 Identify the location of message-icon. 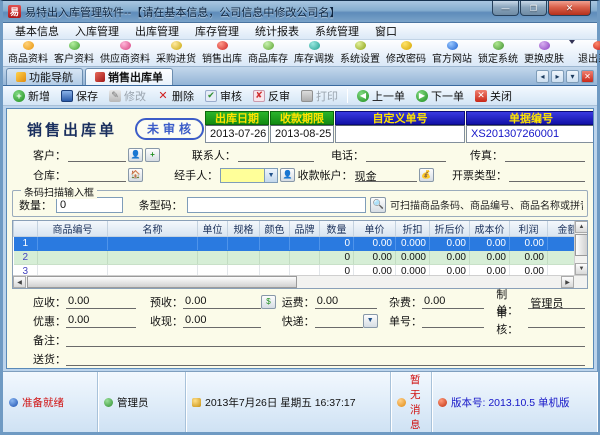
(401, 402).